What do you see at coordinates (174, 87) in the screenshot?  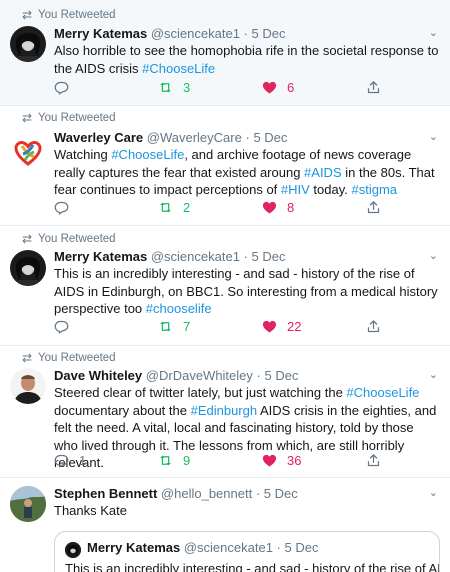 I see `retweet-button: 3` at bounding box center [174, 87].